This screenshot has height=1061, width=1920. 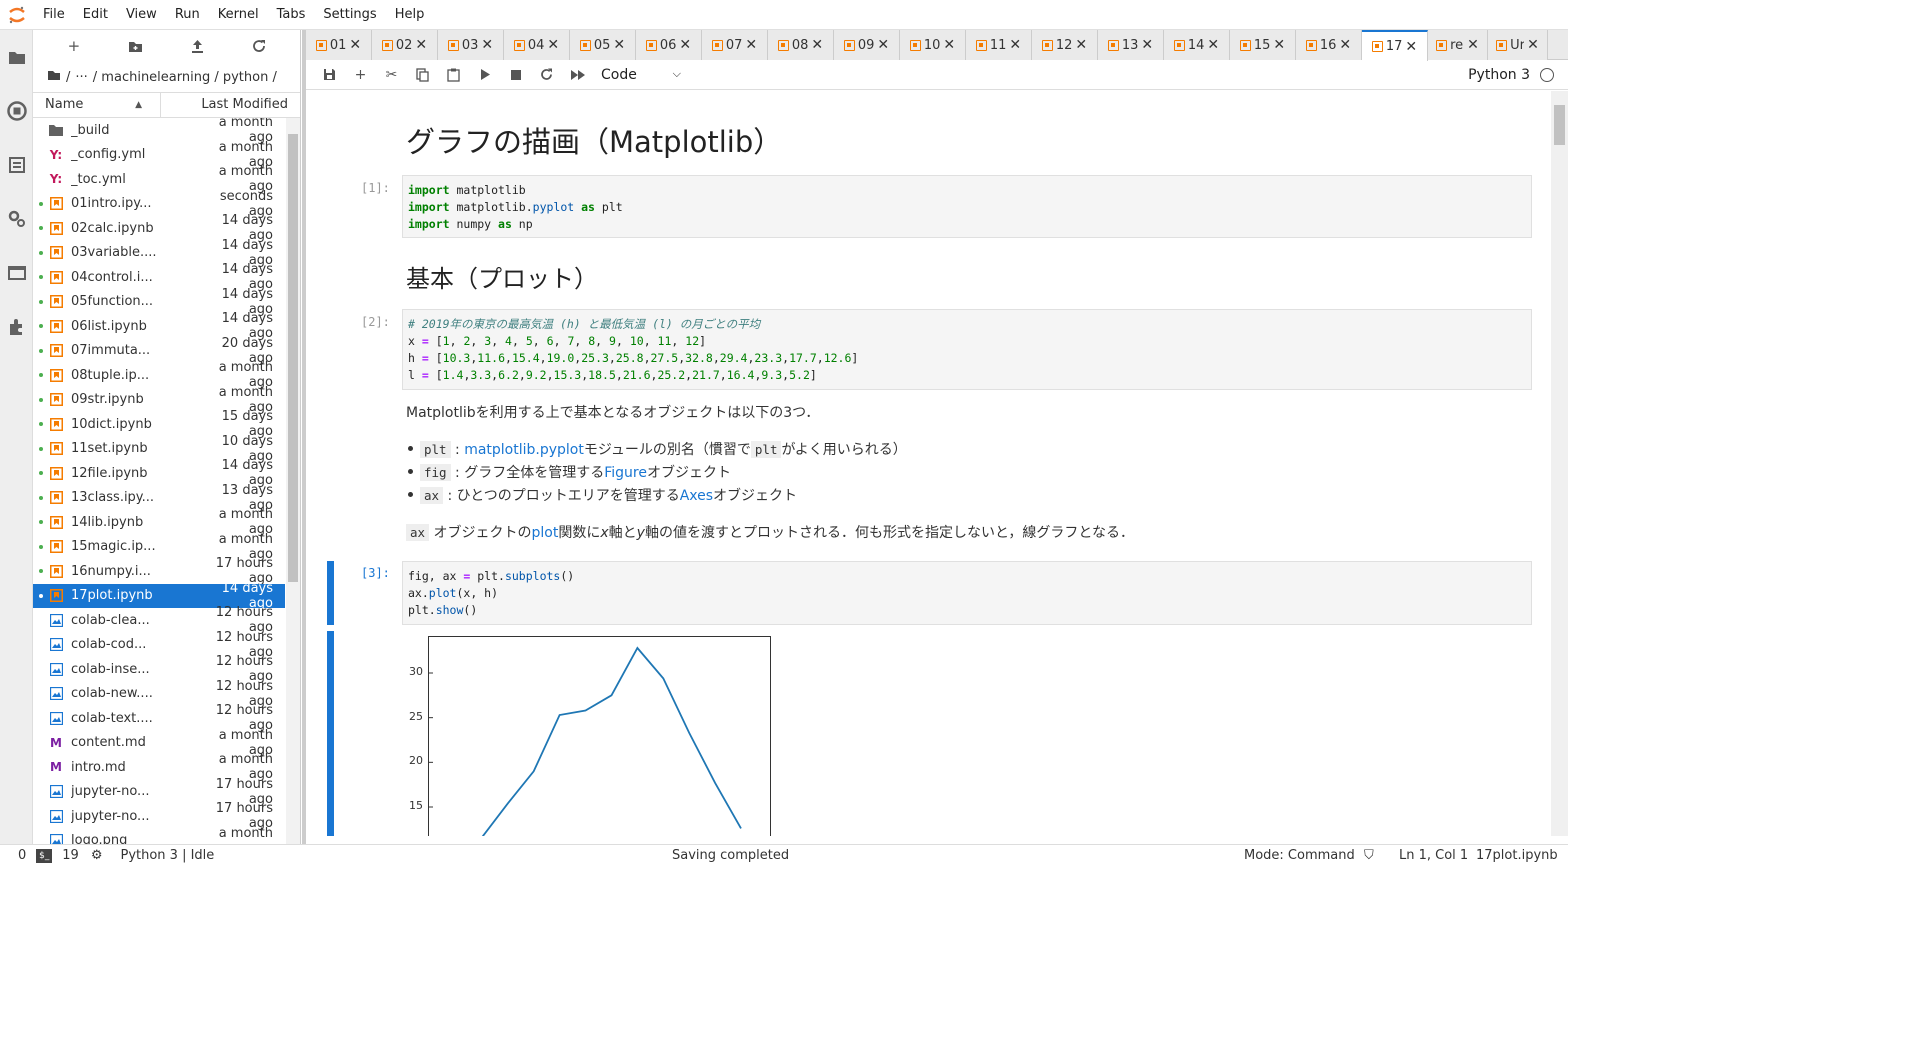 What do you see at coordinates (1263, 45) in the screenshot?
I see `tab-15: 15 ✕` at bounding box center [1263, 45].